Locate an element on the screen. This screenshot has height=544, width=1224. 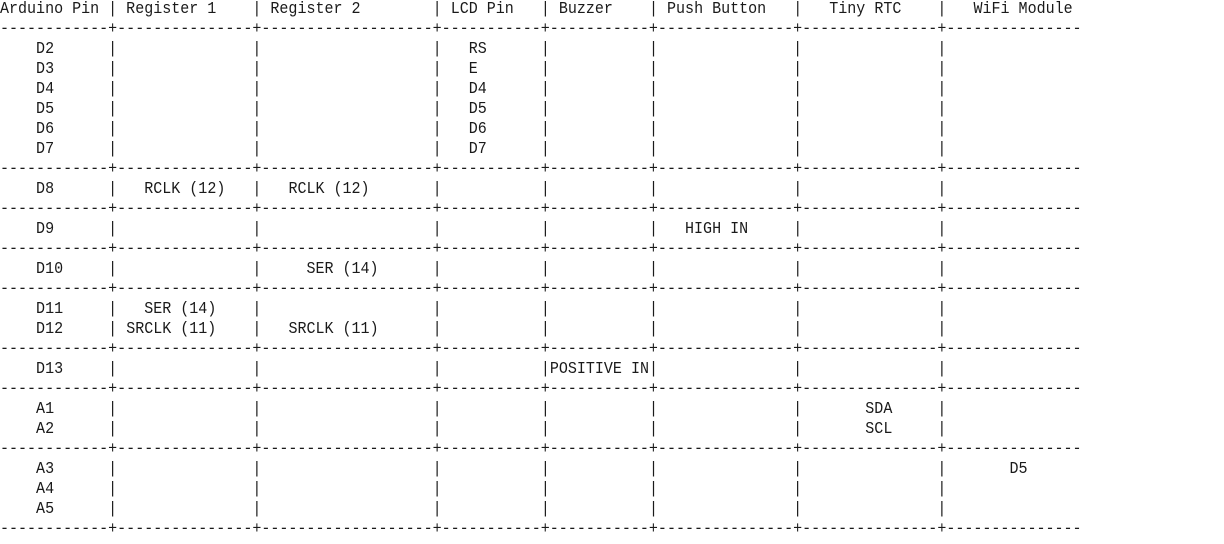
table-cell: SDA is located at coordinates (879, 409).